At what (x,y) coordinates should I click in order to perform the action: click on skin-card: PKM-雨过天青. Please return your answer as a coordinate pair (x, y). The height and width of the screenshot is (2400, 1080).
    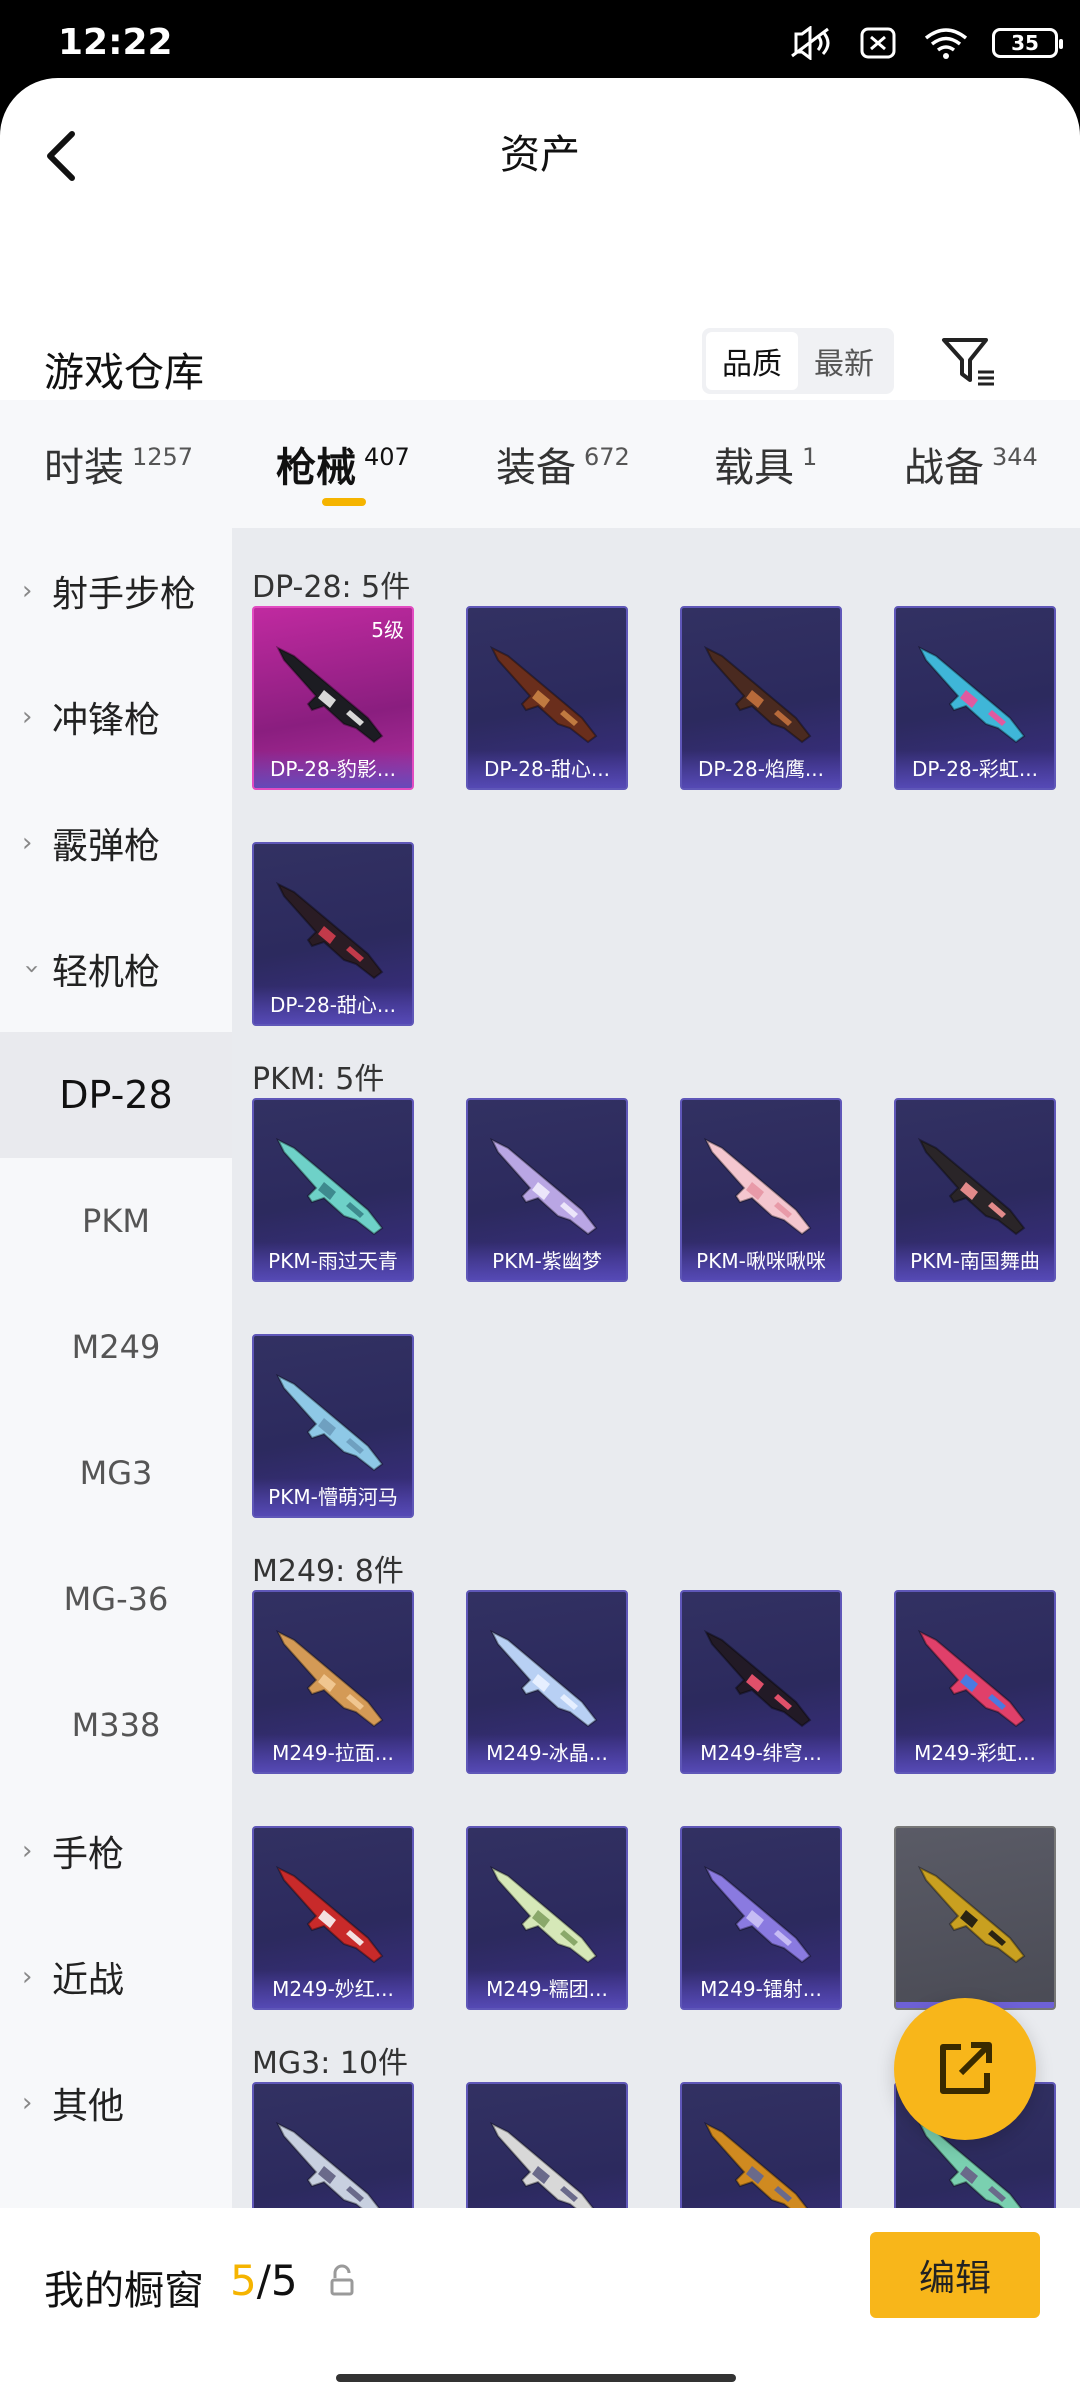
    Looking at the image, I should click on (333, 1190).